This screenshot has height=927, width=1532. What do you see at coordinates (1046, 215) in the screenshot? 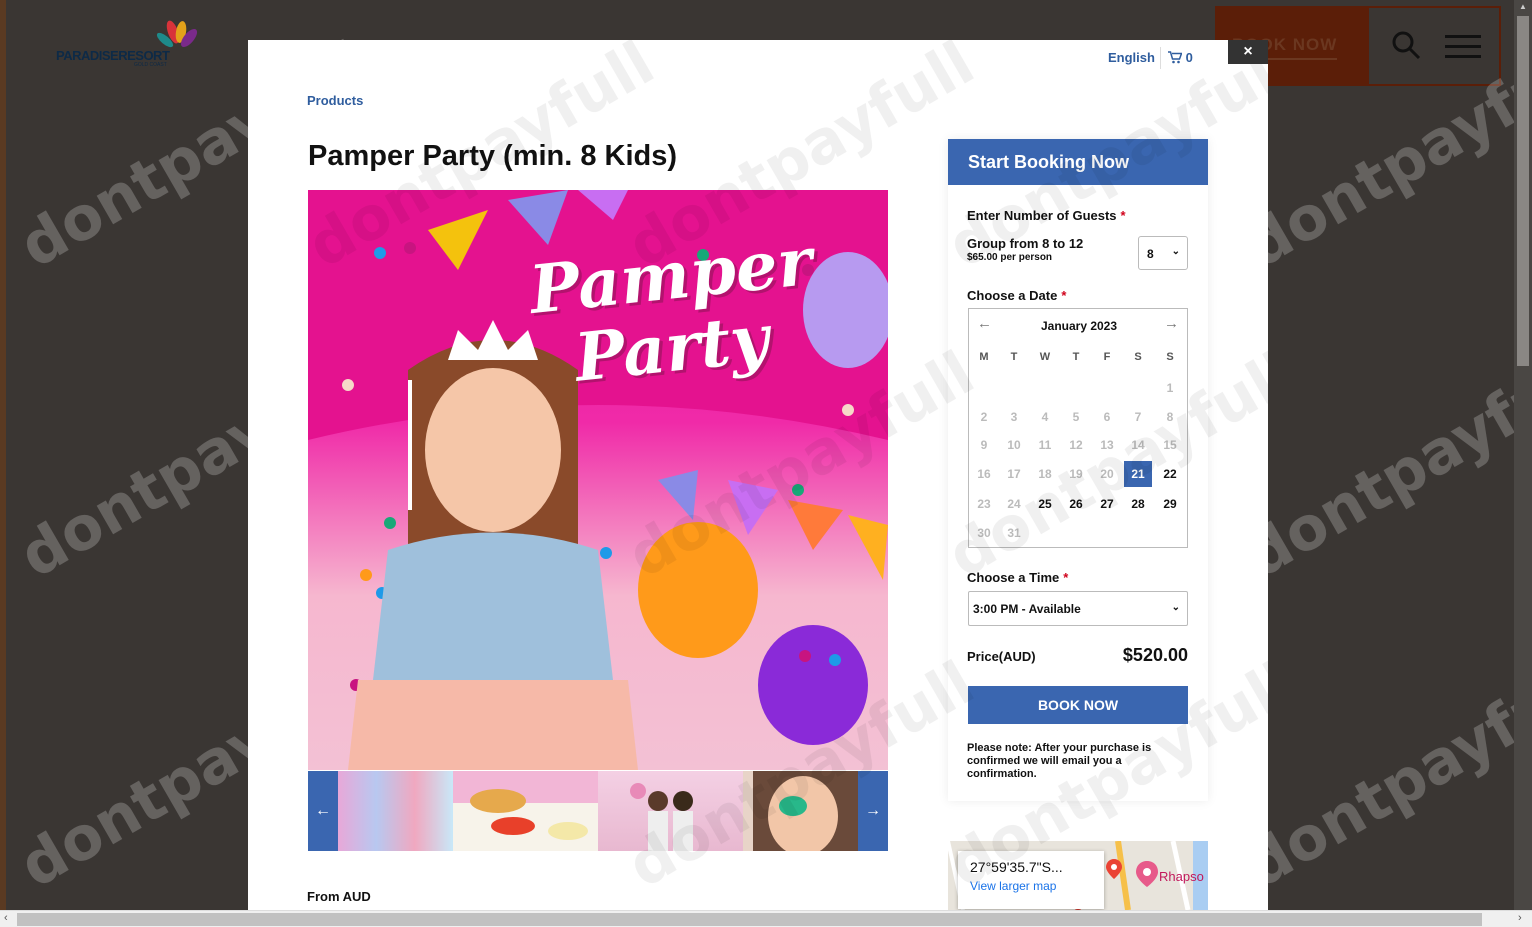
I see `guests-label: Enter Number of Guests *` at bounding box center [1046, 215].